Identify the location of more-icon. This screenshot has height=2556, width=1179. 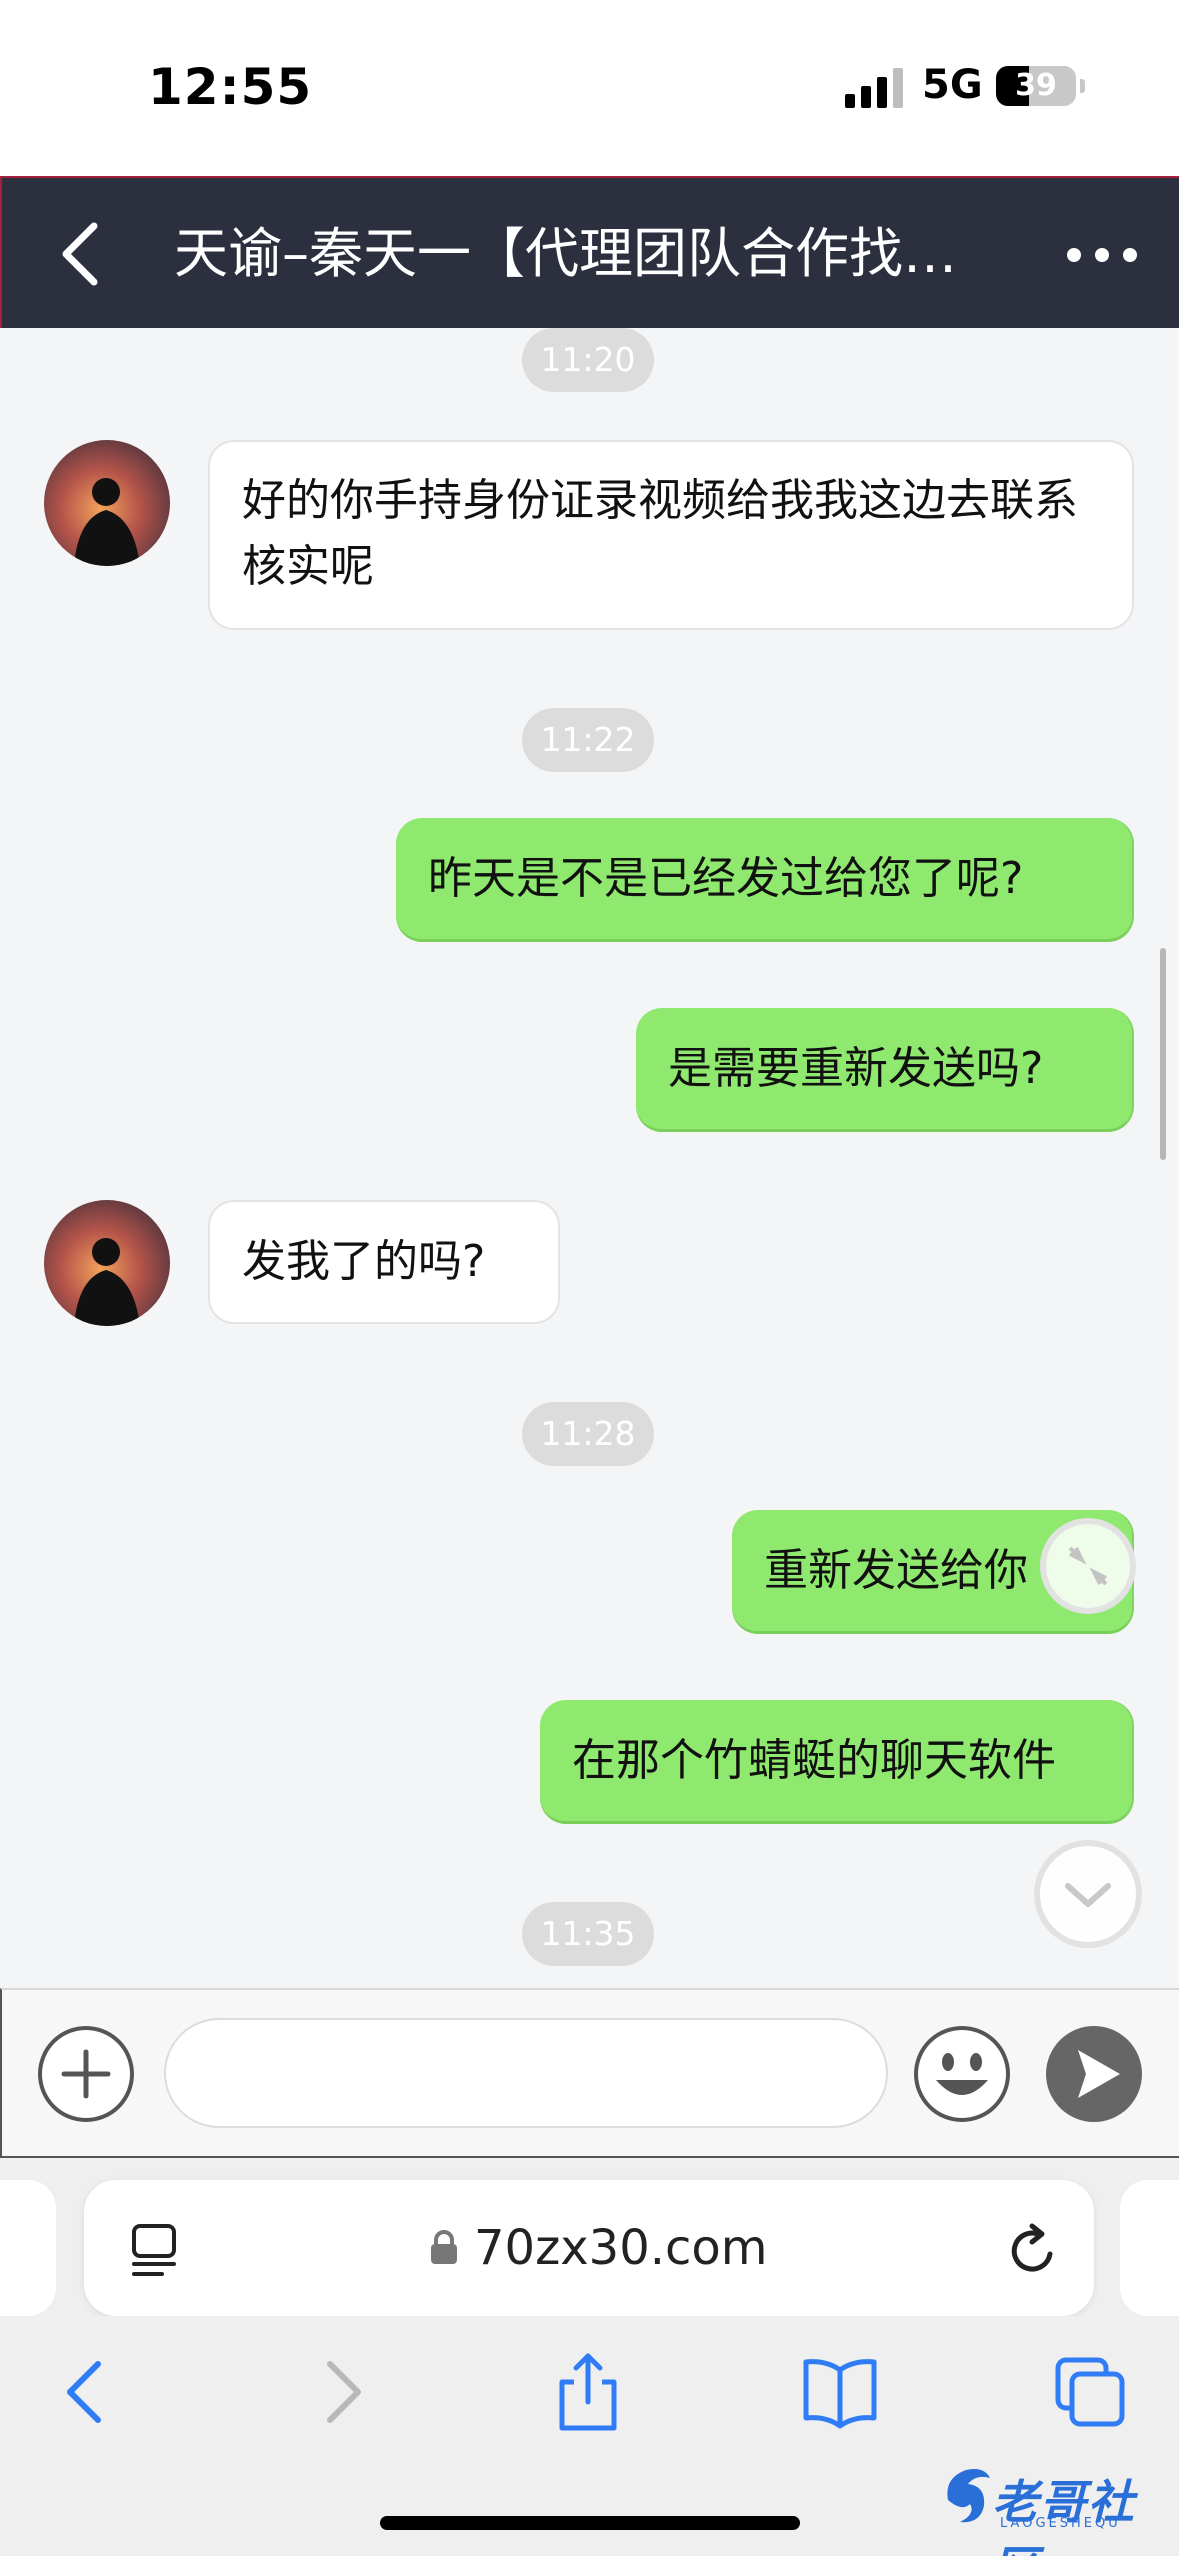
(1102, 255).